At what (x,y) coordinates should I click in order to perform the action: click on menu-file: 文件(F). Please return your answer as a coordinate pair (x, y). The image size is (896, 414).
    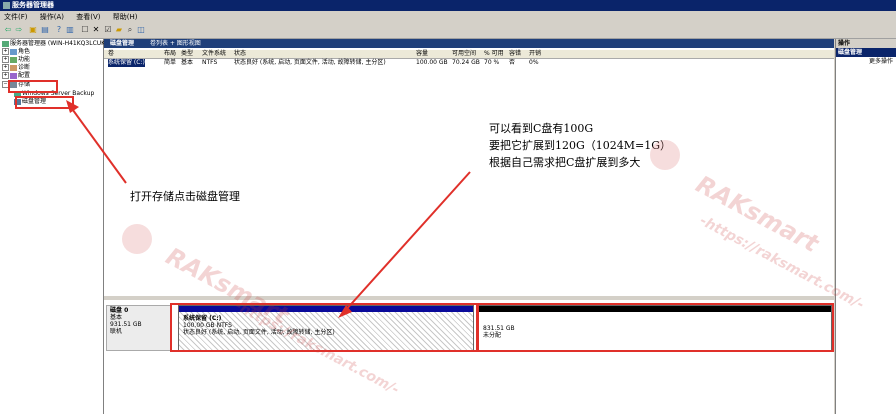
    Looking at the image, I should click on (16, 17).